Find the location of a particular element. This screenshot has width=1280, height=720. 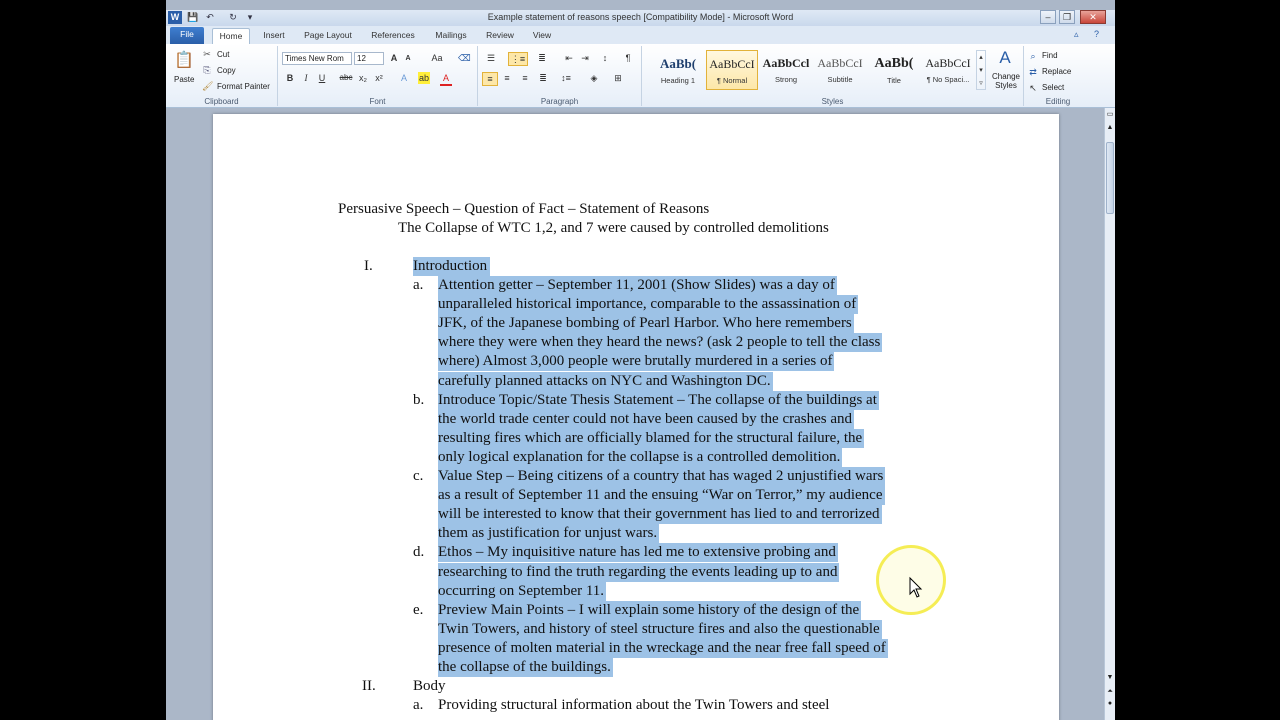

scroll-up-icon: ▲ is located at coordinates (1110, 127).